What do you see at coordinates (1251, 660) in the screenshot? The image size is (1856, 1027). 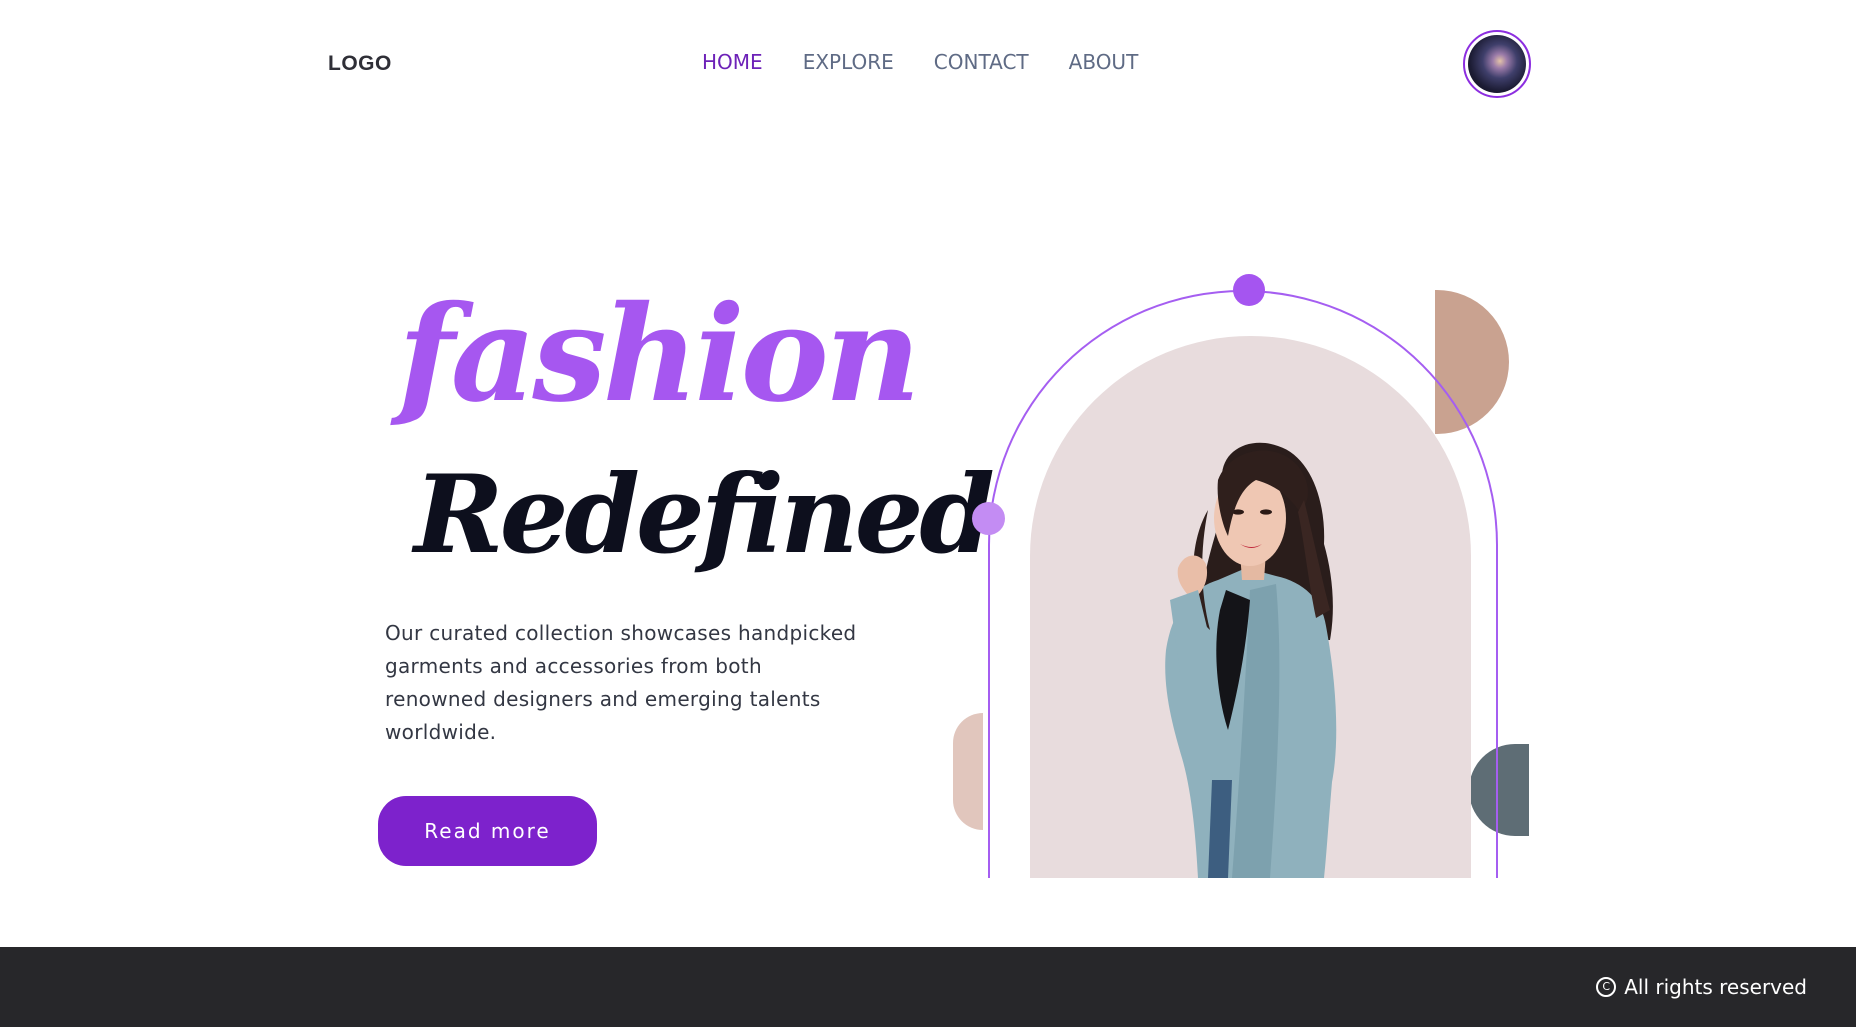 I see `model-photo` at bounding box center [1251, 660].